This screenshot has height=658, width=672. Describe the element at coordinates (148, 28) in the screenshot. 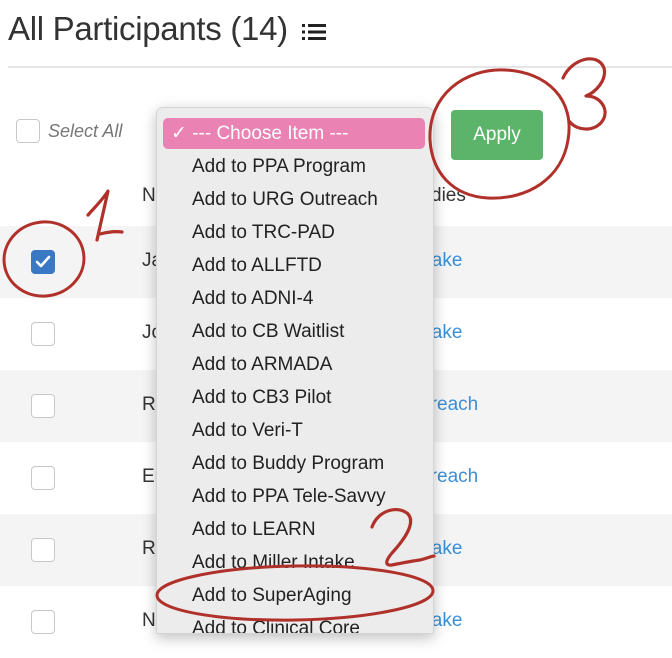

I see `page-title-text: All Participants (14)` at that location.